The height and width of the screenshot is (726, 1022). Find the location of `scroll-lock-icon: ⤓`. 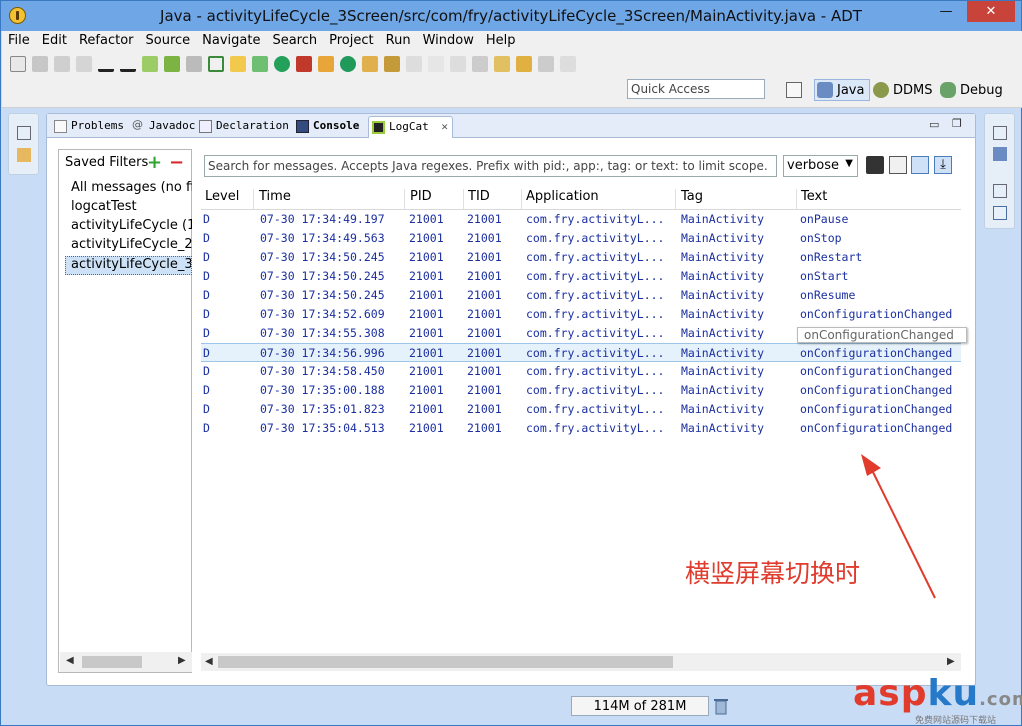

scroll-lock-icon: ⤓ is located at coordinates (943, 165).